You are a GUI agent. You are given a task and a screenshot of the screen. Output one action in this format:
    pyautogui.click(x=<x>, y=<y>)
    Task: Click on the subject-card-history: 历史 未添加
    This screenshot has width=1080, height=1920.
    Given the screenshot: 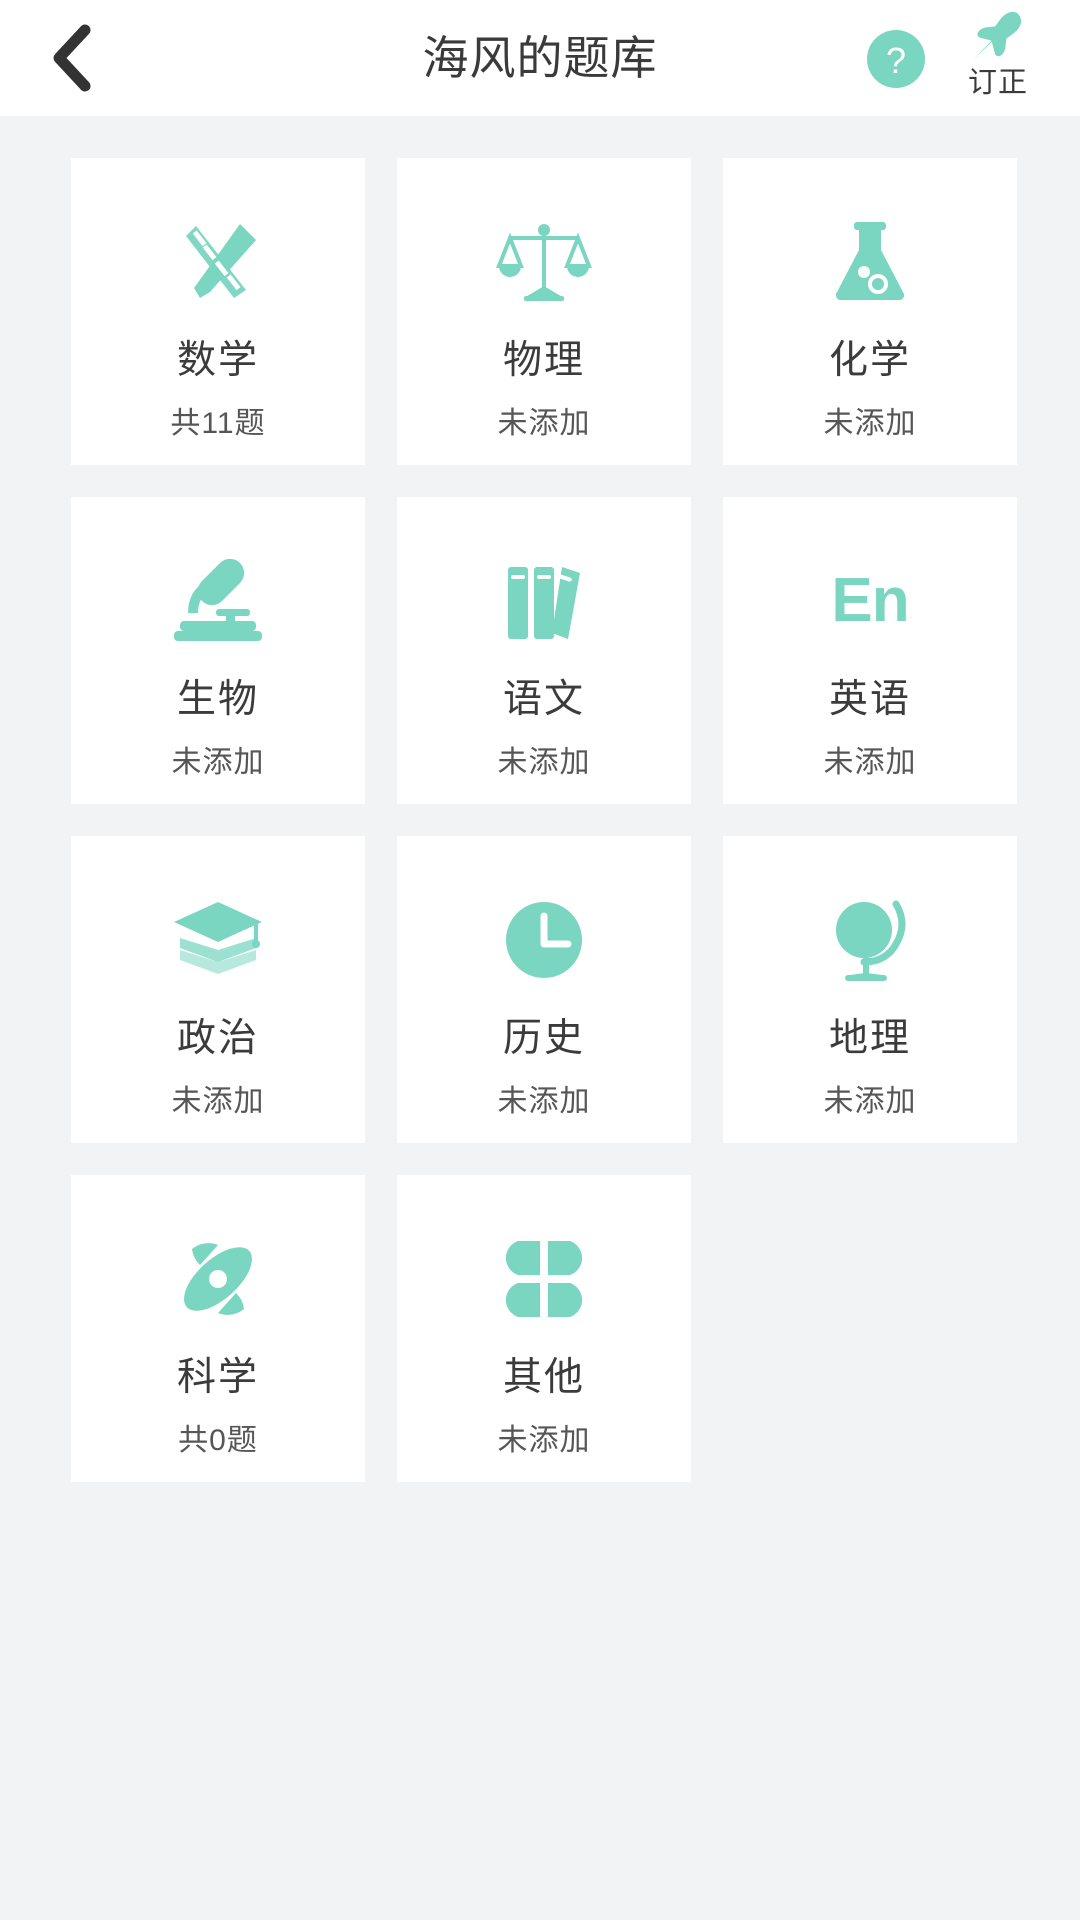 What is the action you would take?
    pyautogui.click(x=544, y=989)
    